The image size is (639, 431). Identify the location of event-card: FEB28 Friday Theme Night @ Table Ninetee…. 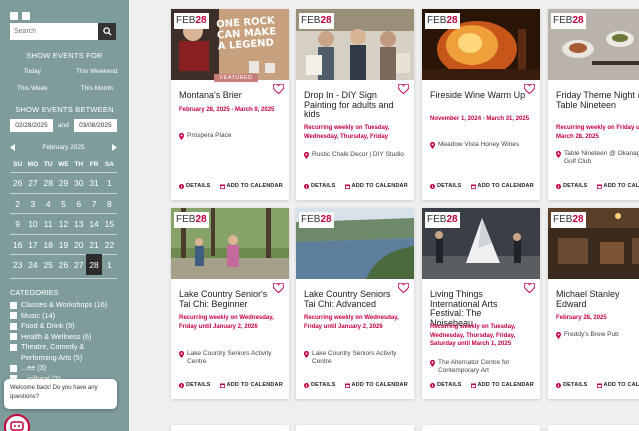
(593, 104).